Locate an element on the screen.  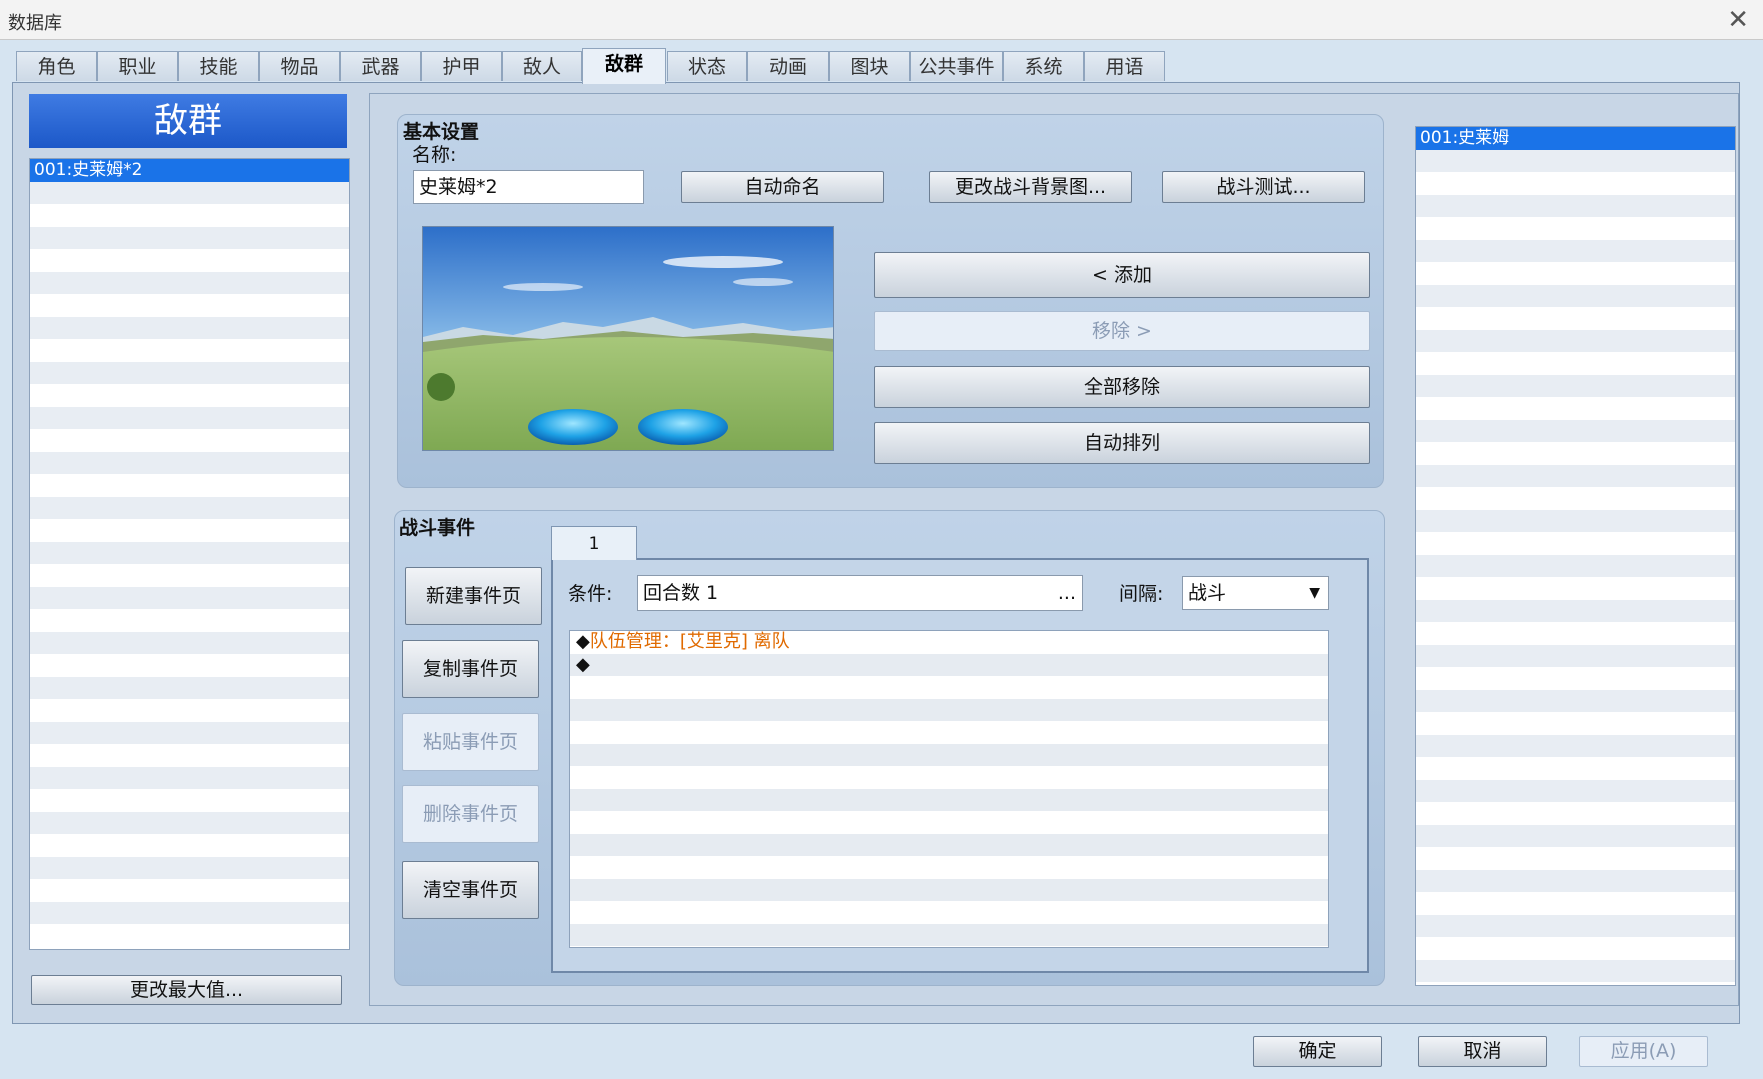
command-row: ◆ is located at coordinates (949, 664).